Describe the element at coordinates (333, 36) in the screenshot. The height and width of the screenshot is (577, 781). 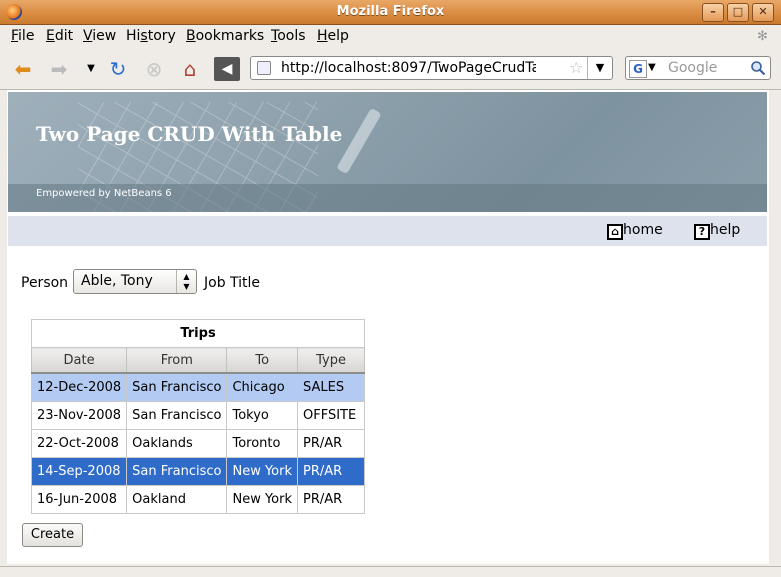
I see `menu-help: Help` at that location.